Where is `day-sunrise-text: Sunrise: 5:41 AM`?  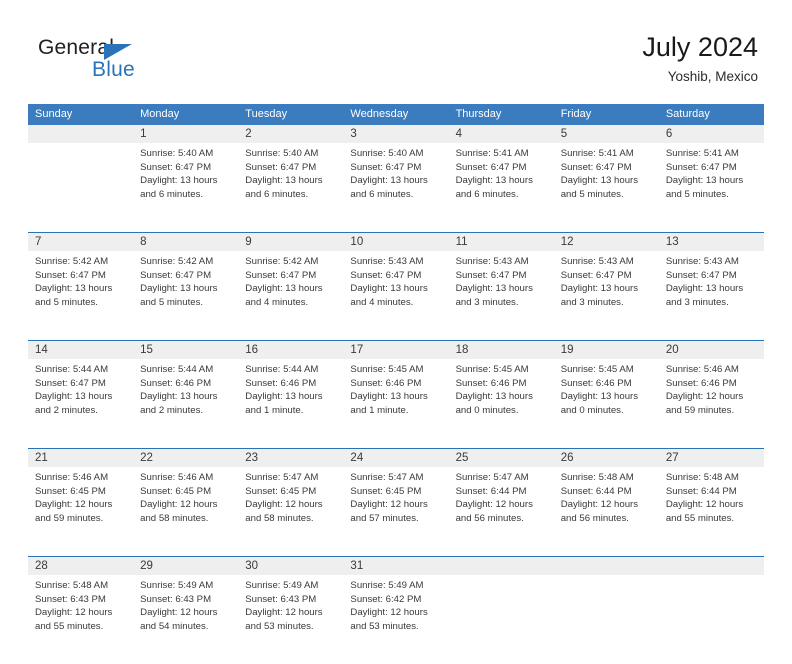 day-sunrise-text: Sunrise: 5:41 AM is located at coordinates (492, 153).